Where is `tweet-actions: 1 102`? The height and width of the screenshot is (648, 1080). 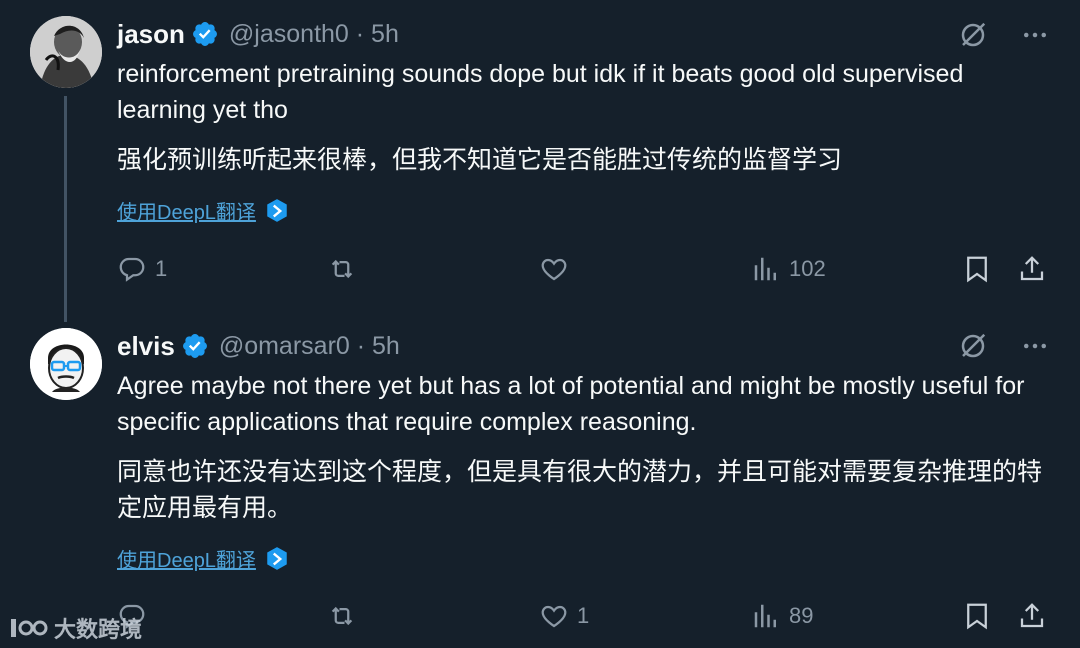 tweet-actions: 1 102 is located at coordinates (582, 269).